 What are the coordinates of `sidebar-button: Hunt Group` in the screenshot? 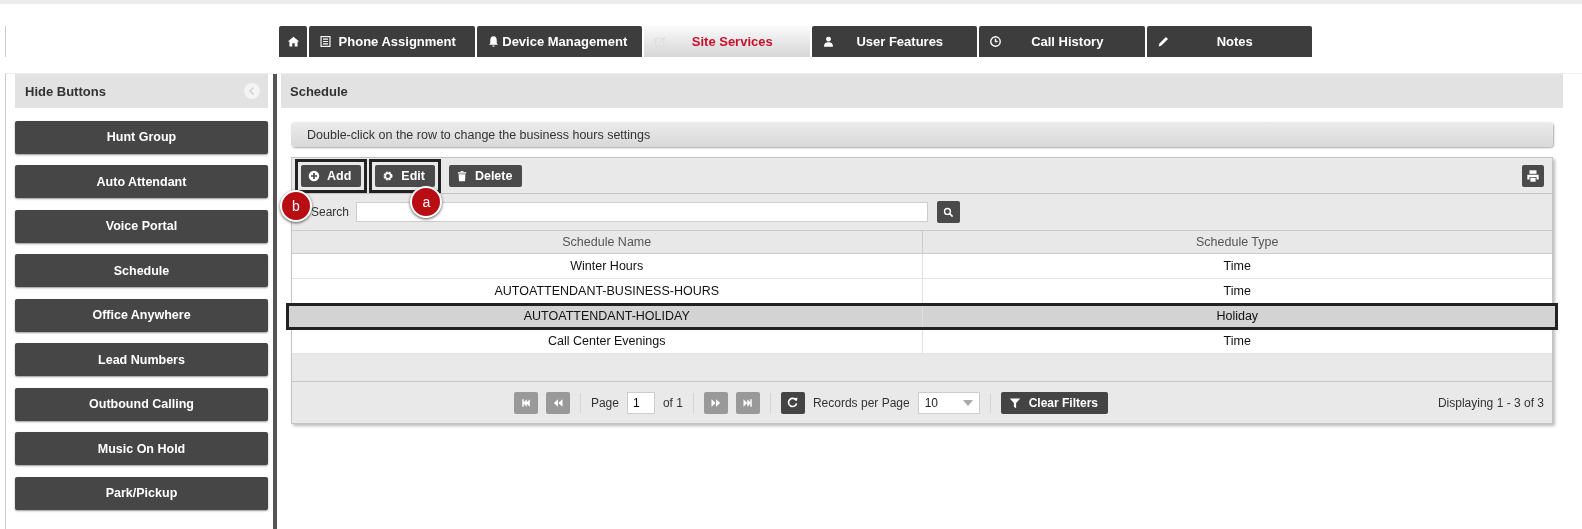 It's located at (141, 137).